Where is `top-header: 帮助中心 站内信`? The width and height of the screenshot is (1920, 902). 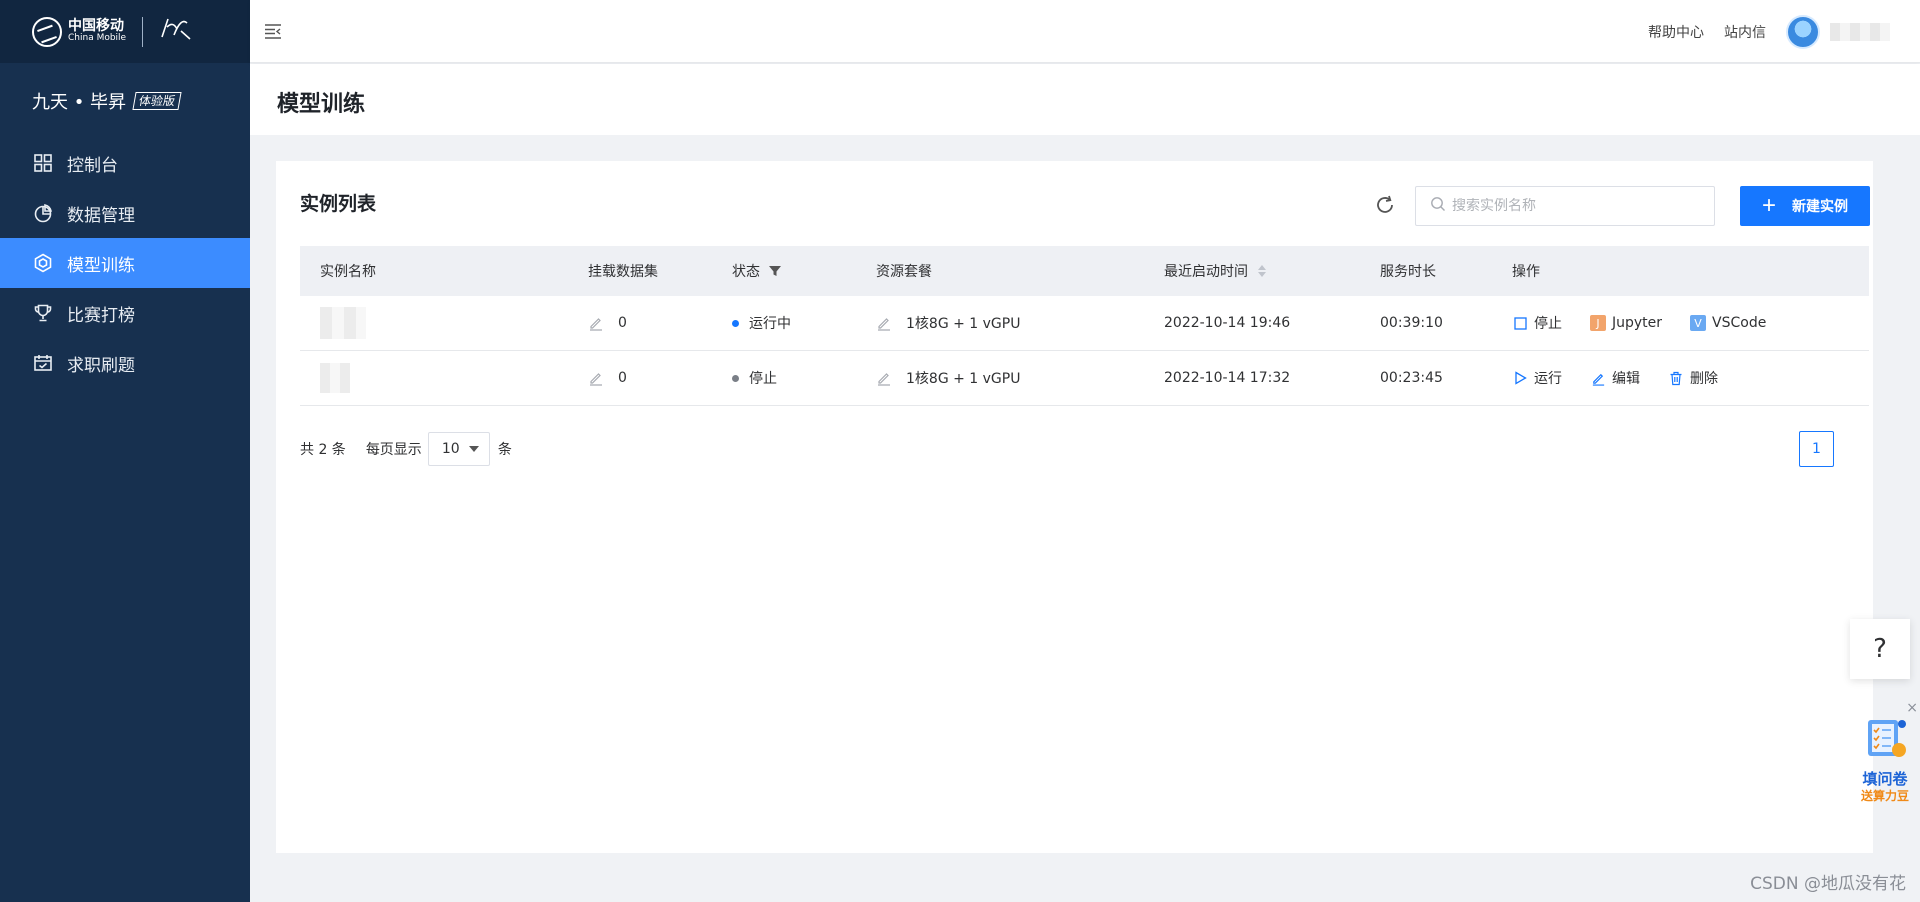 top-header: 帮助中心 站内信 is located at coordinates (1085, 31).